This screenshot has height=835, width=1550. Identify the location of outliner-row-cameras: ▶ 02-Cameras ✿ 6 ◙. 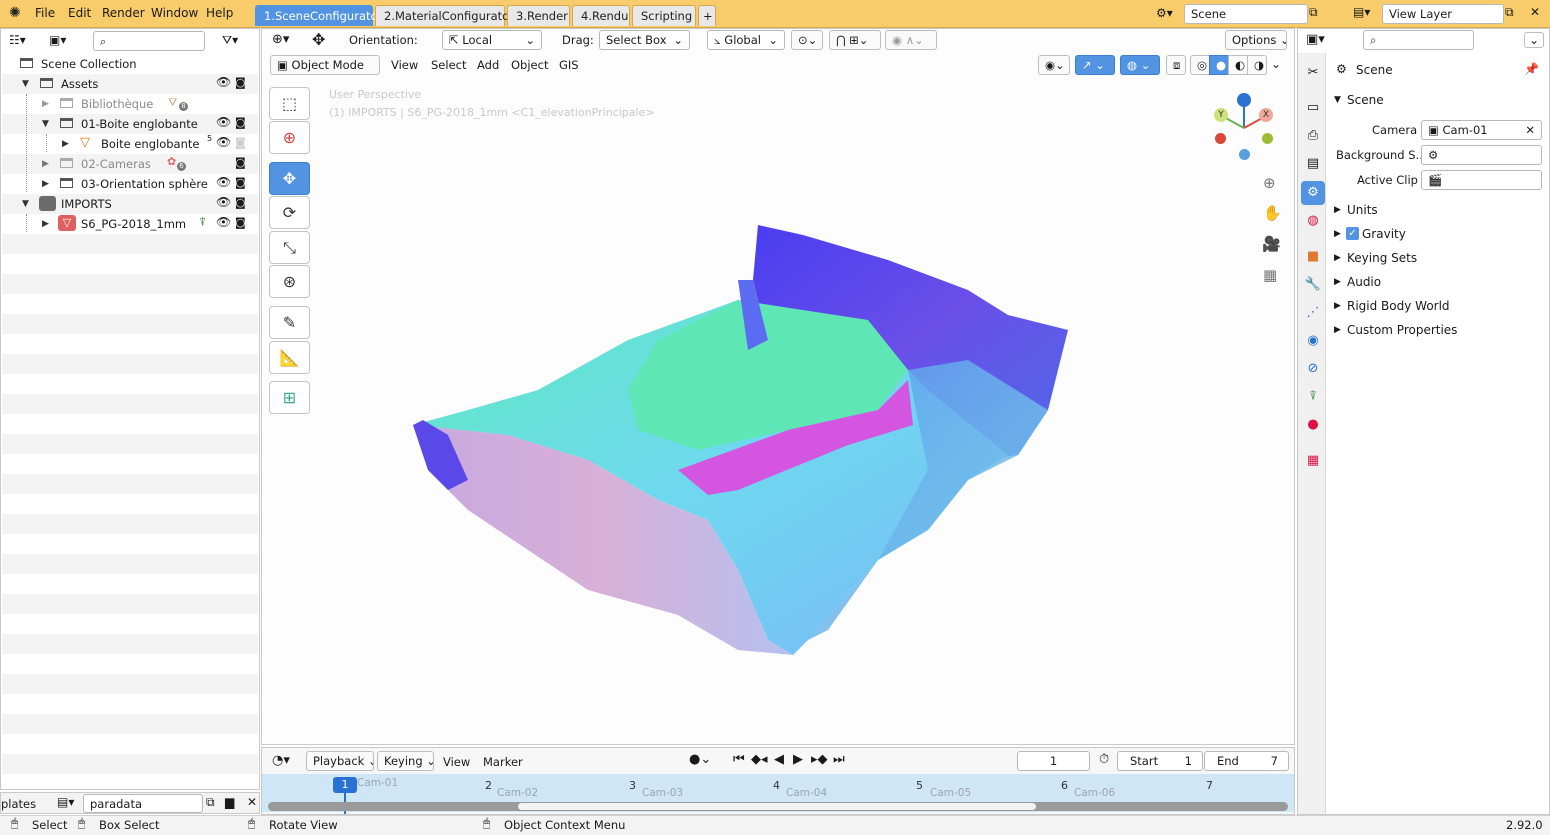
(130, 164).